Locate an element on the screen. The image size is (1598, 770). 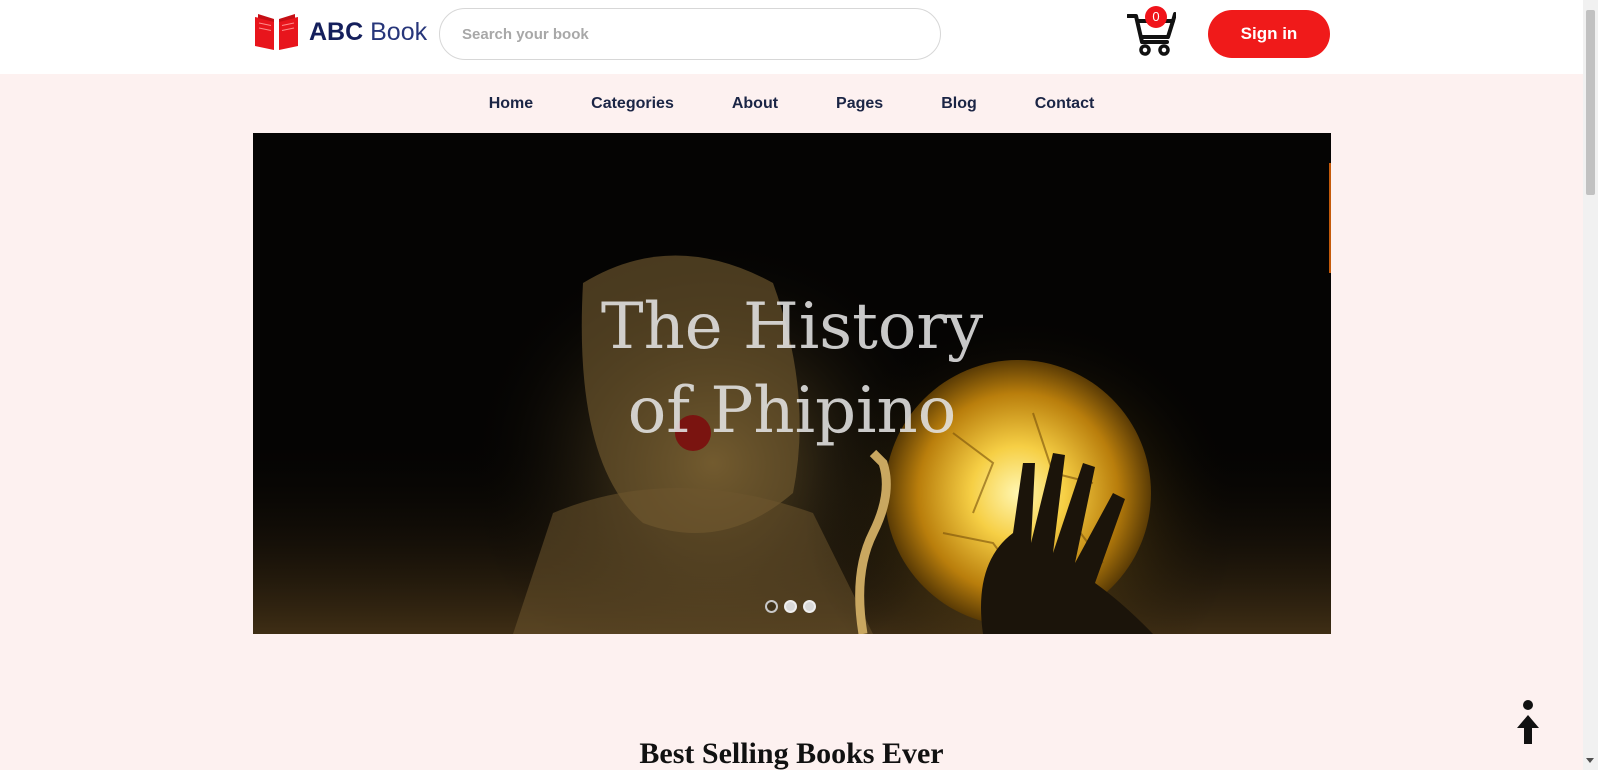
hero-title-line-2: of Phipino is located at coordinates (792, 411).